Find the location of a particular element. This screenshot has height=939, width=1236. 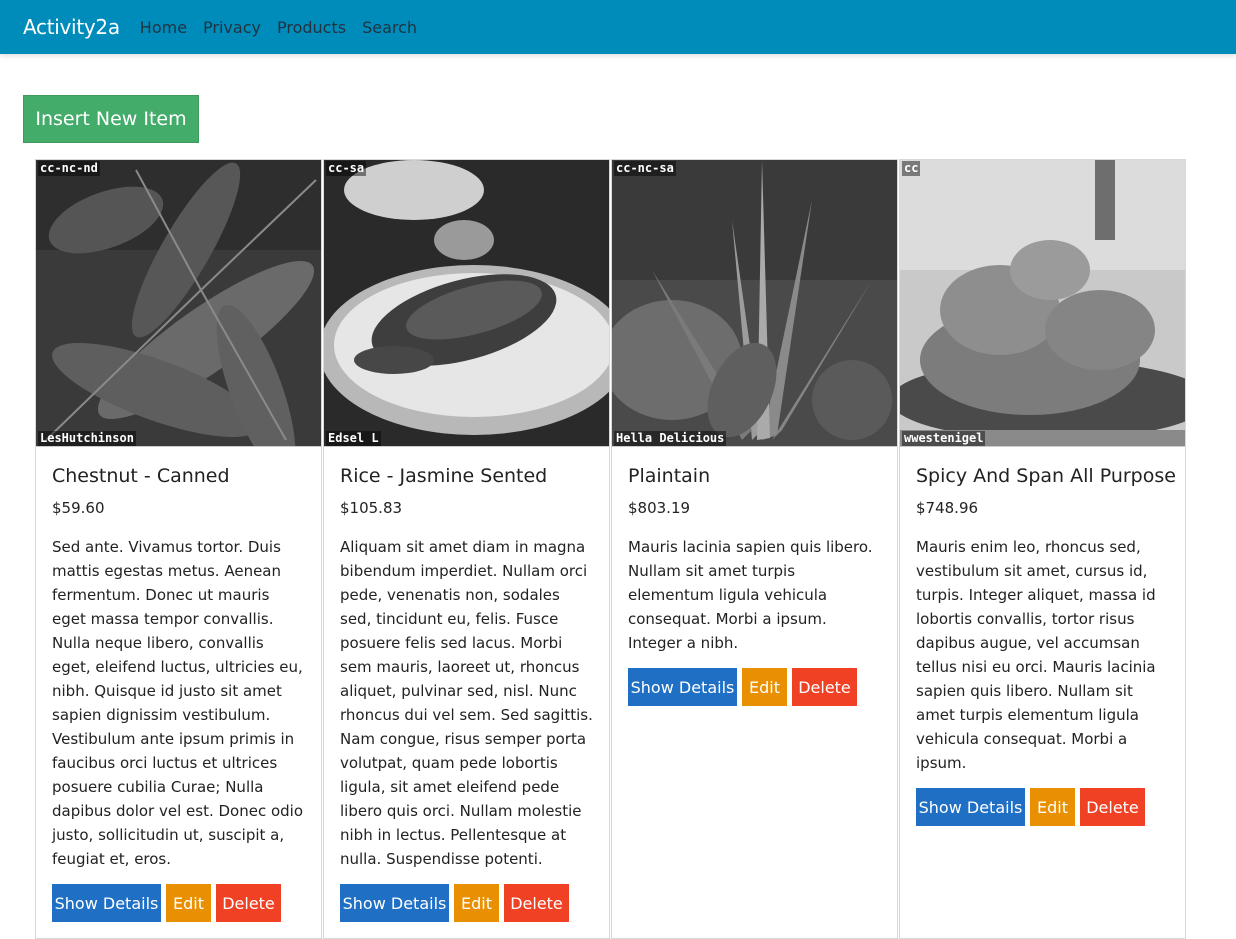

product-image: cc wwestenigel is located at coordinates (1042, 303).